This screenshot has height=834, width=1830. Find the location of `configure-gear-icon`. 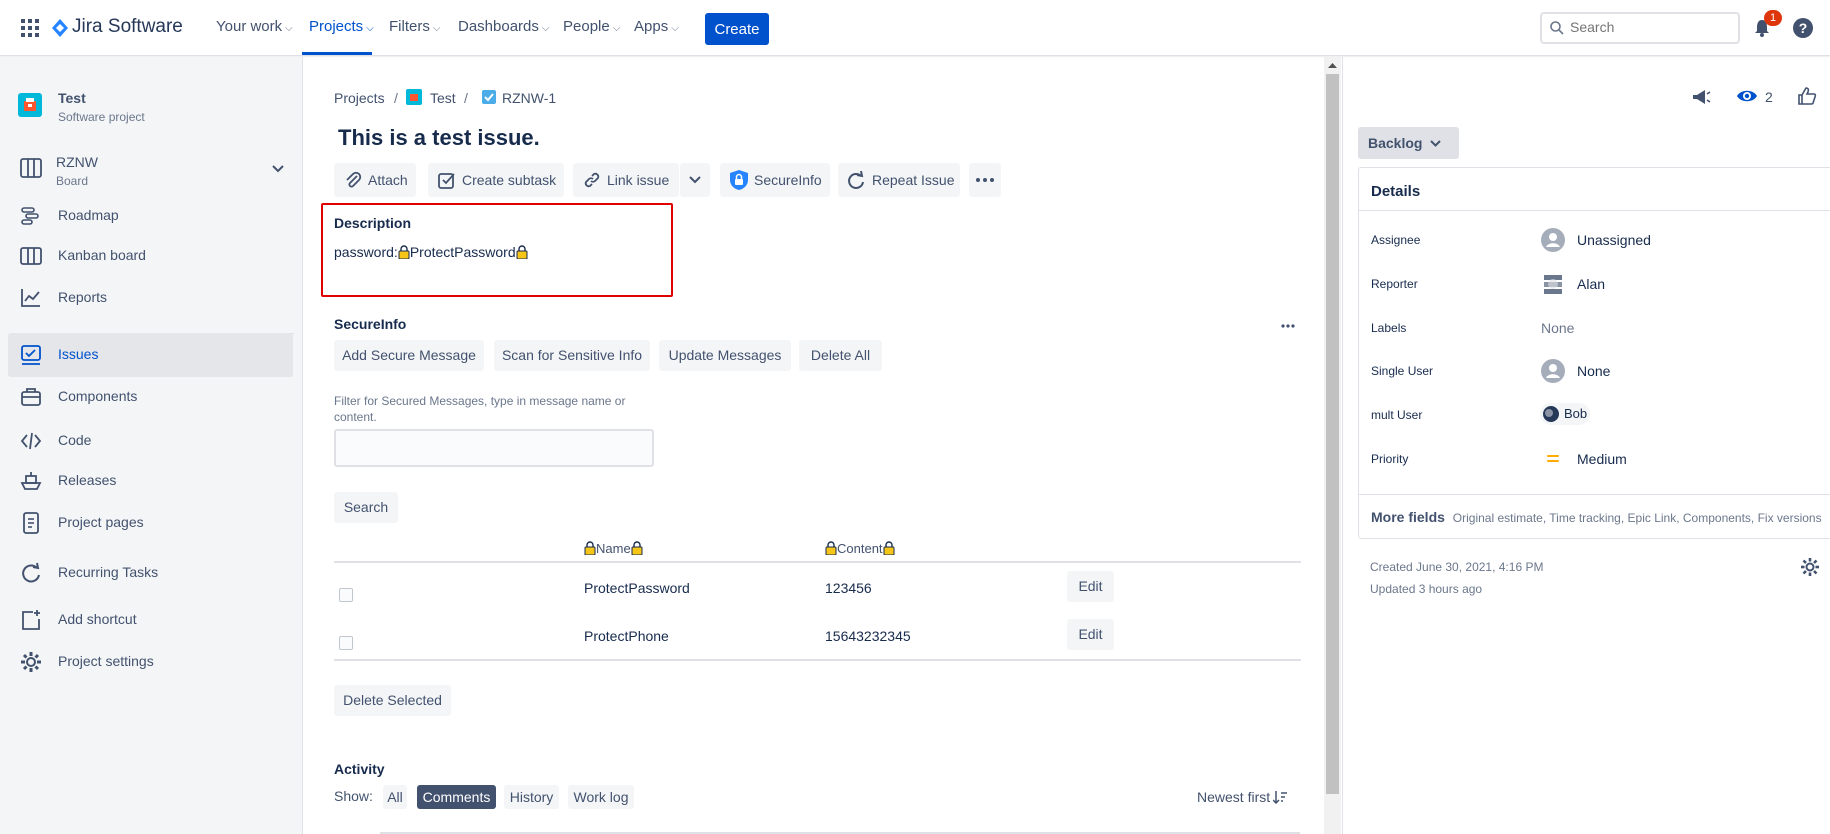

configure-gear-icon is located at coordinates (1810, 567).